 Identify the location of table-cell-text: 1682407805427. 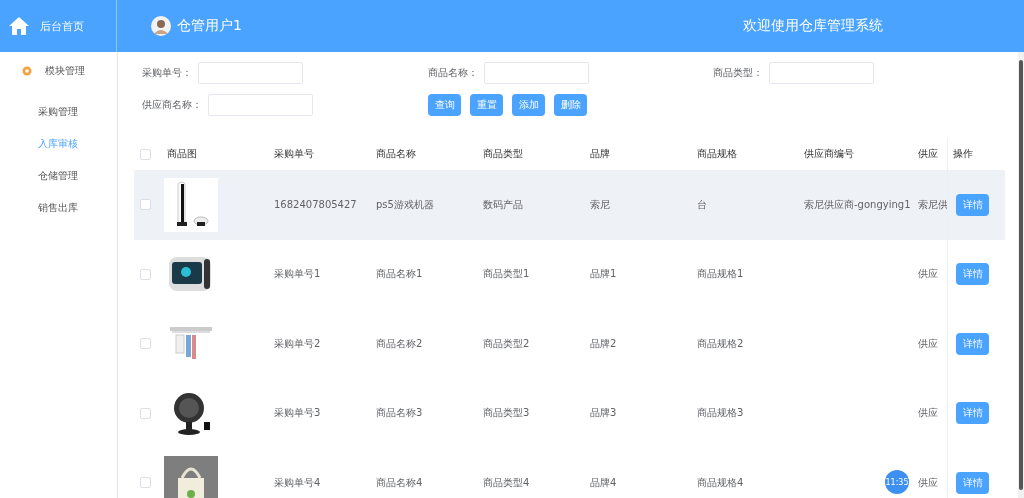
(315, 205).